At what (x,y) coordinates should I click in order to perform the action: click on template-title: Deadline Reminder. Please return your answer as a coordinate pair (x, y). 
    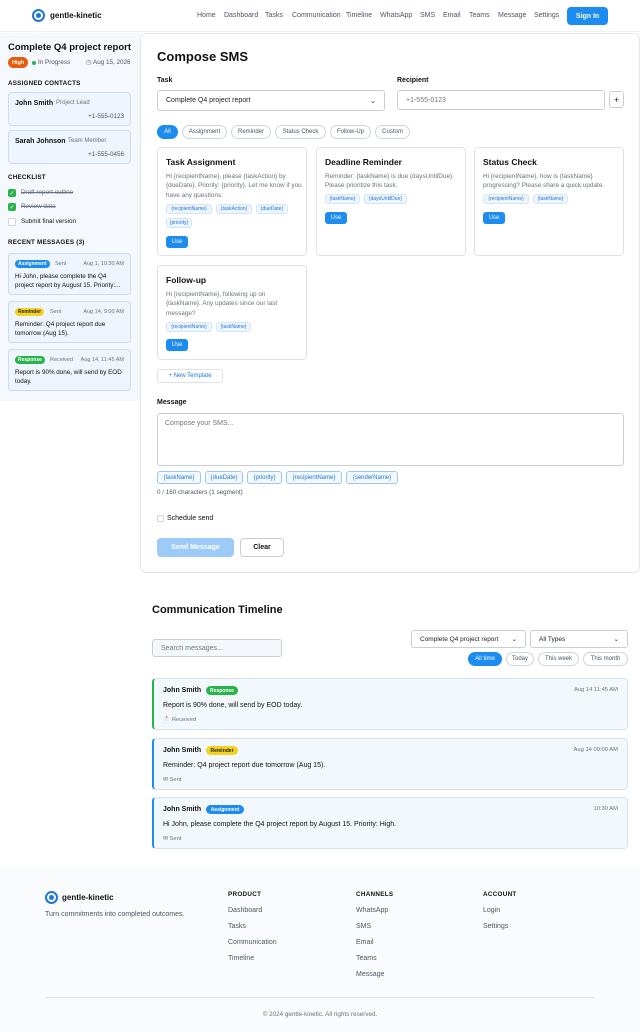
    Looking at the image, I should click on (363, 162).